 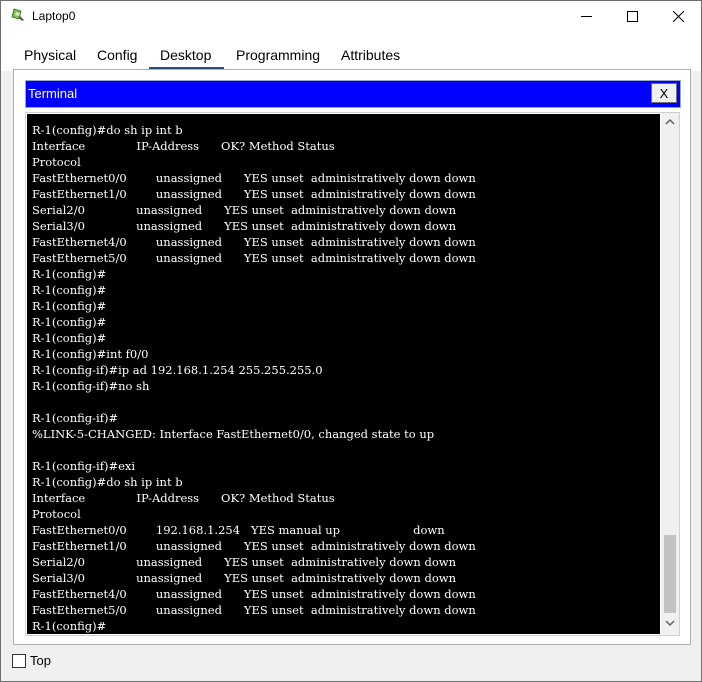 What do you see at coordinates (40, 660) in the screenshot?
I see `top-checkbox-label: Top` at bounding box center [40, 660].